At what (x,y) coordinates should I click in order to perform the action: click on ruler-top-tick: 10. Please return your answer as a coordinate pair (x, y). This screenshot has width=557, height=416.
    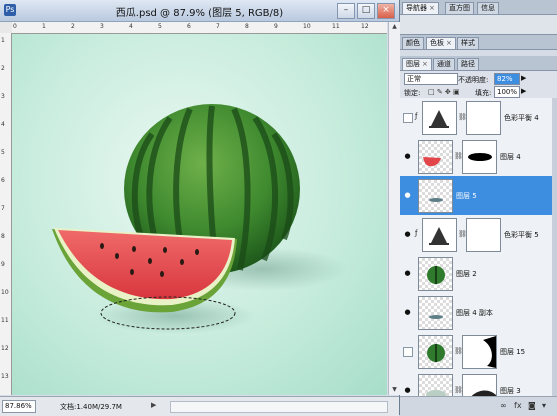
    Looking at the image, I should click on (307, 26).